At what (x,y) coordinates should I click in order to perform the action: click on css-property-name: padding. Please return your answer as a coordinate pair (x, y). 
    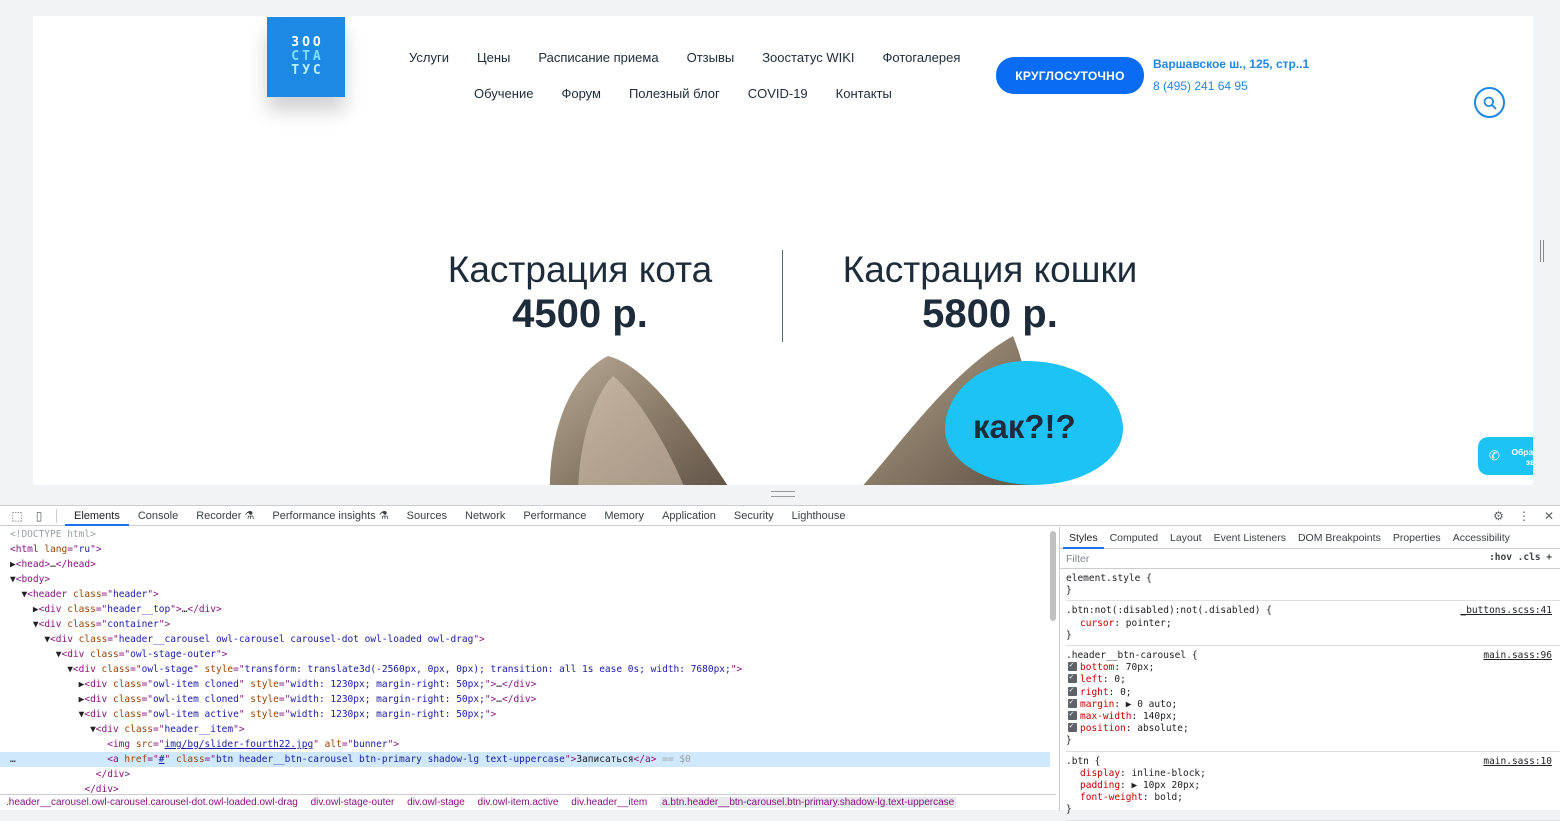
    Looking at the image, I should click on (1100, 785).